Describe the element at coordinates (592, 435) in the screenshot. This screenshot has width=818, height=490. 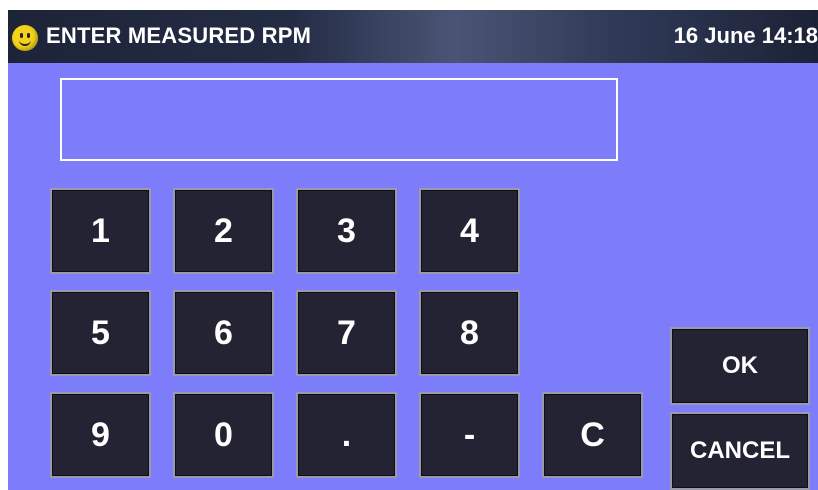
I see `clear-button: C` at that location.